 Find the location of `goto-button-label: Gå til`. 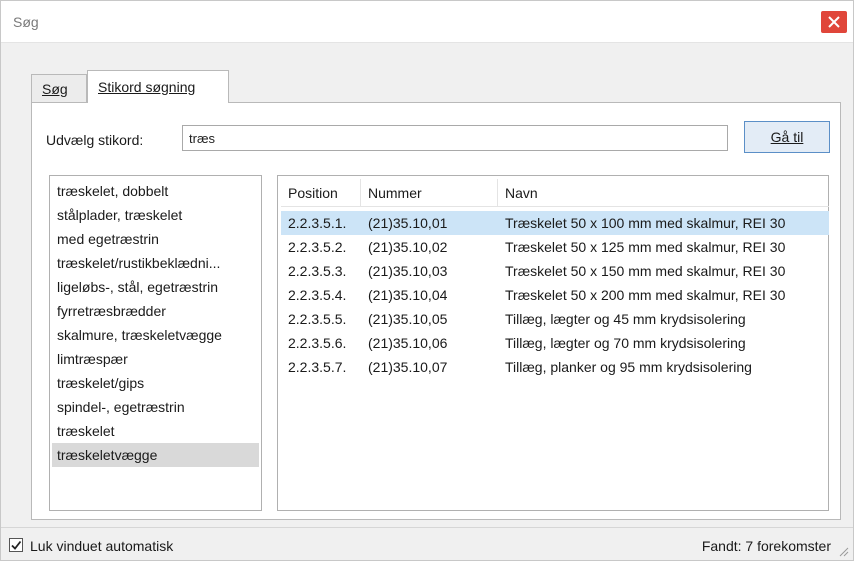

goto-button-label: Gå til is located at coordinates (787, 137).